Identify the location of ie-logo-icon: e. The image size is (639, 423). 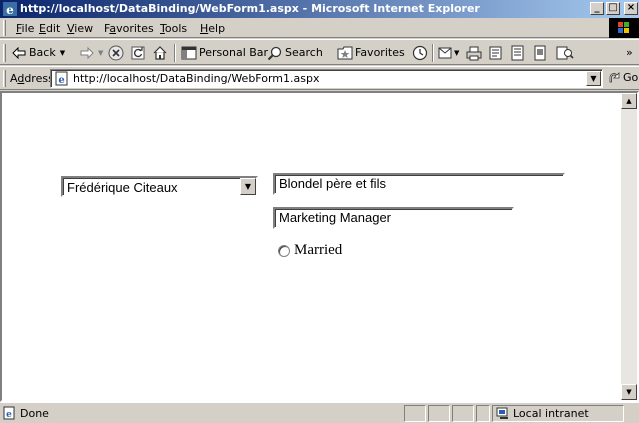
(10, 9).